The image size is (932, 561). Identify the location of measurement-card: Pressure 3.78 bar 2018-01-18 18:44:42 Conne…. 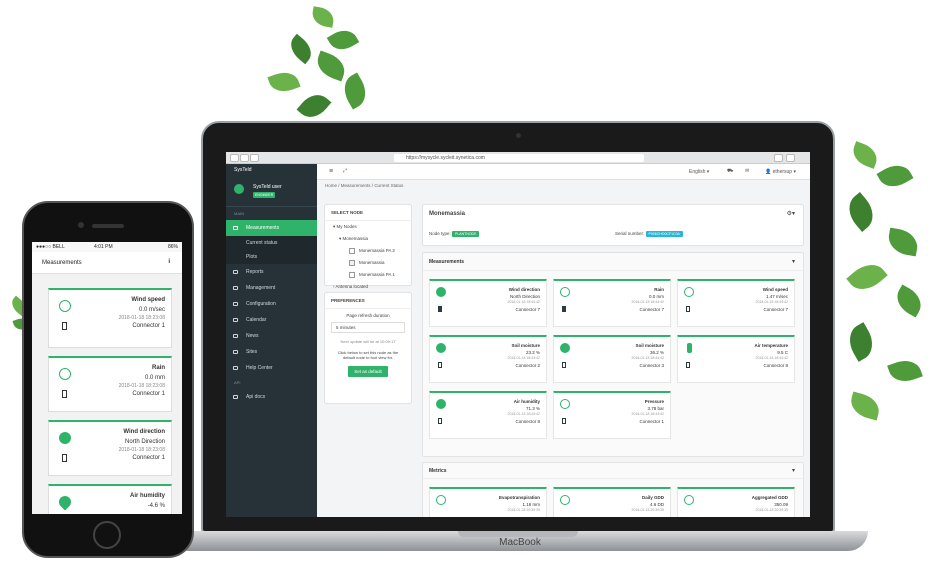
(612, 415).